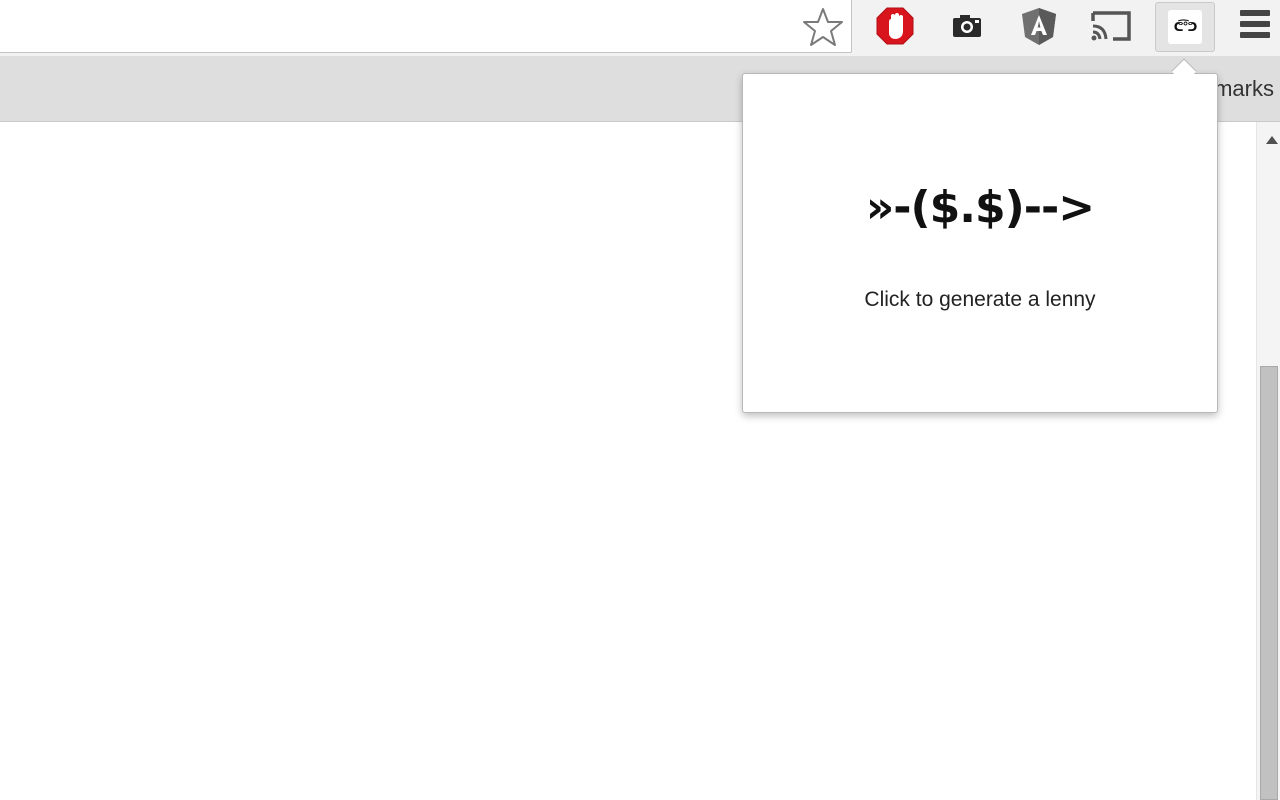 The image size is (1280, 800). What do you see at coordinates (1039, 26) in the screenshot?
I see `angular-icon` at bounding box center [1039, 26].